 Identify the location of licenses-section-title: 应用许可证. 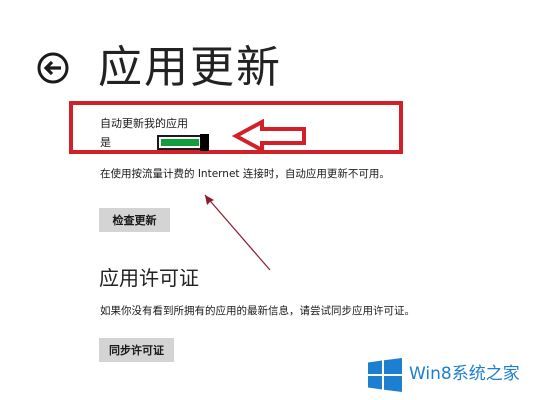
(149, 278).